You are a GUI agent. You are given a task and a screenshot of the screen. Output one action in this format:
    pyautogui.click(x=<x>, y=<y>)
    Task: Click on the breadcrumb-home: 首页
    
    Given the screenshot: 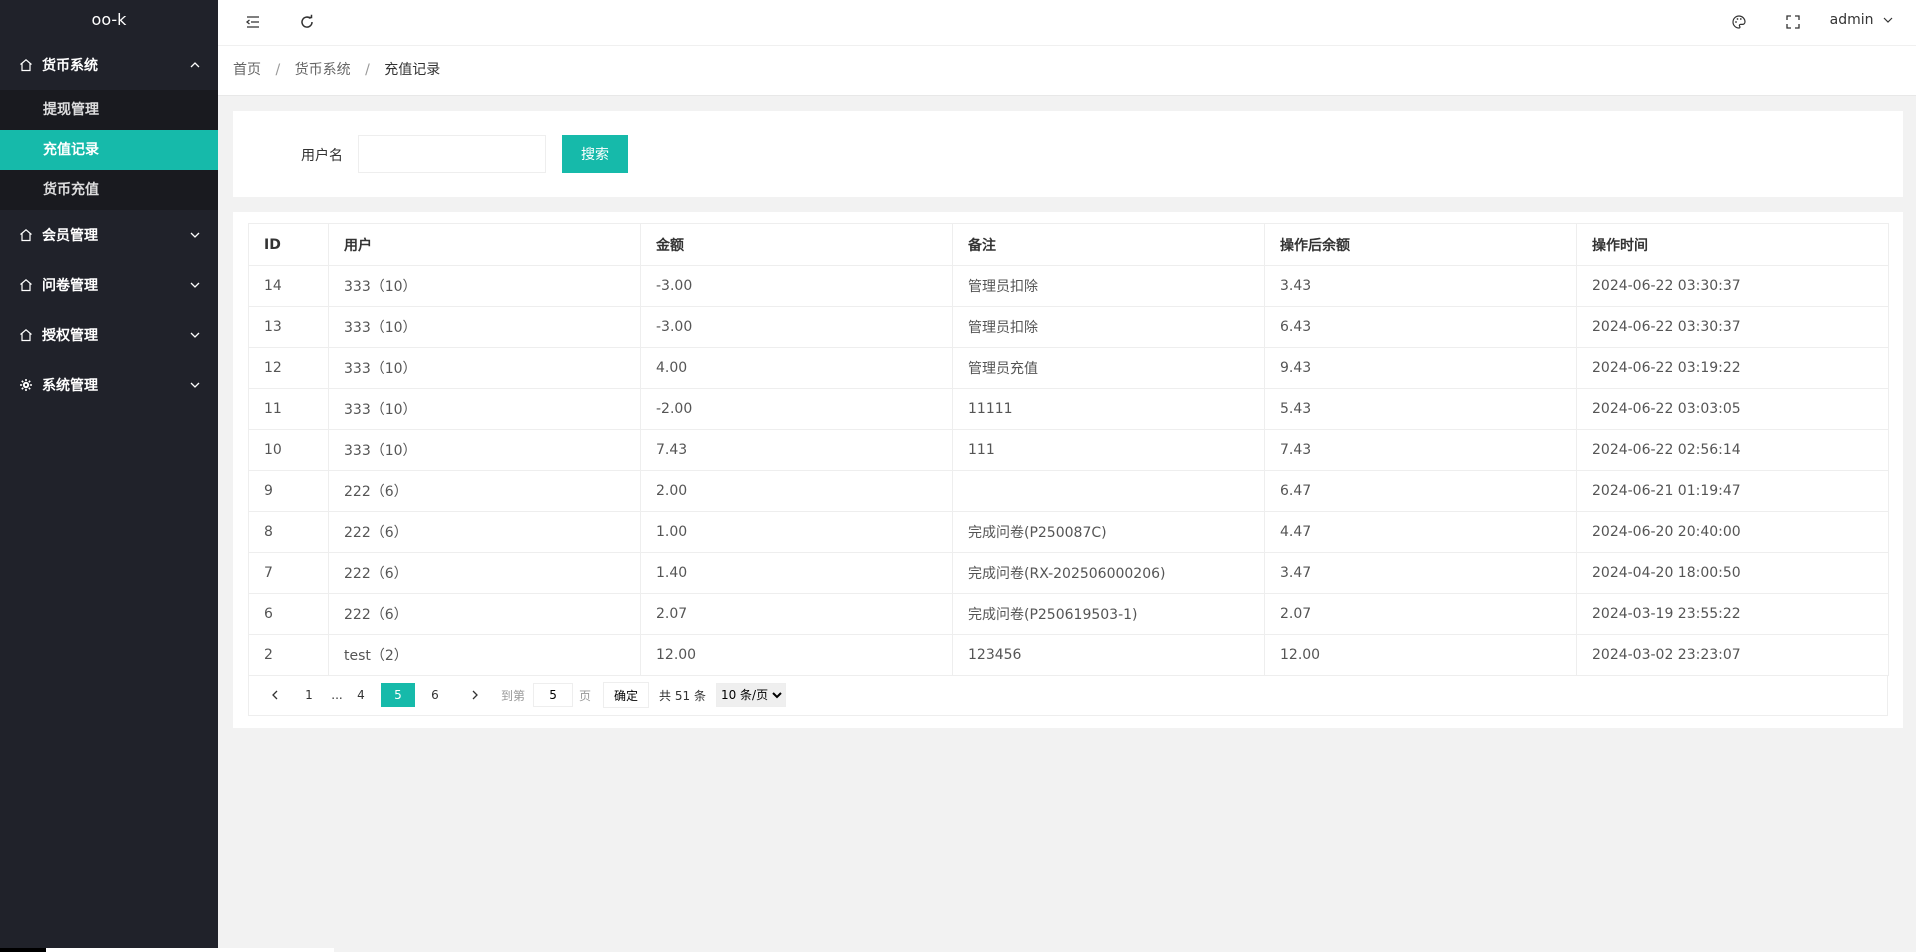 What is the action you would take?
    pyautogui.click(x=247, y=70)
    